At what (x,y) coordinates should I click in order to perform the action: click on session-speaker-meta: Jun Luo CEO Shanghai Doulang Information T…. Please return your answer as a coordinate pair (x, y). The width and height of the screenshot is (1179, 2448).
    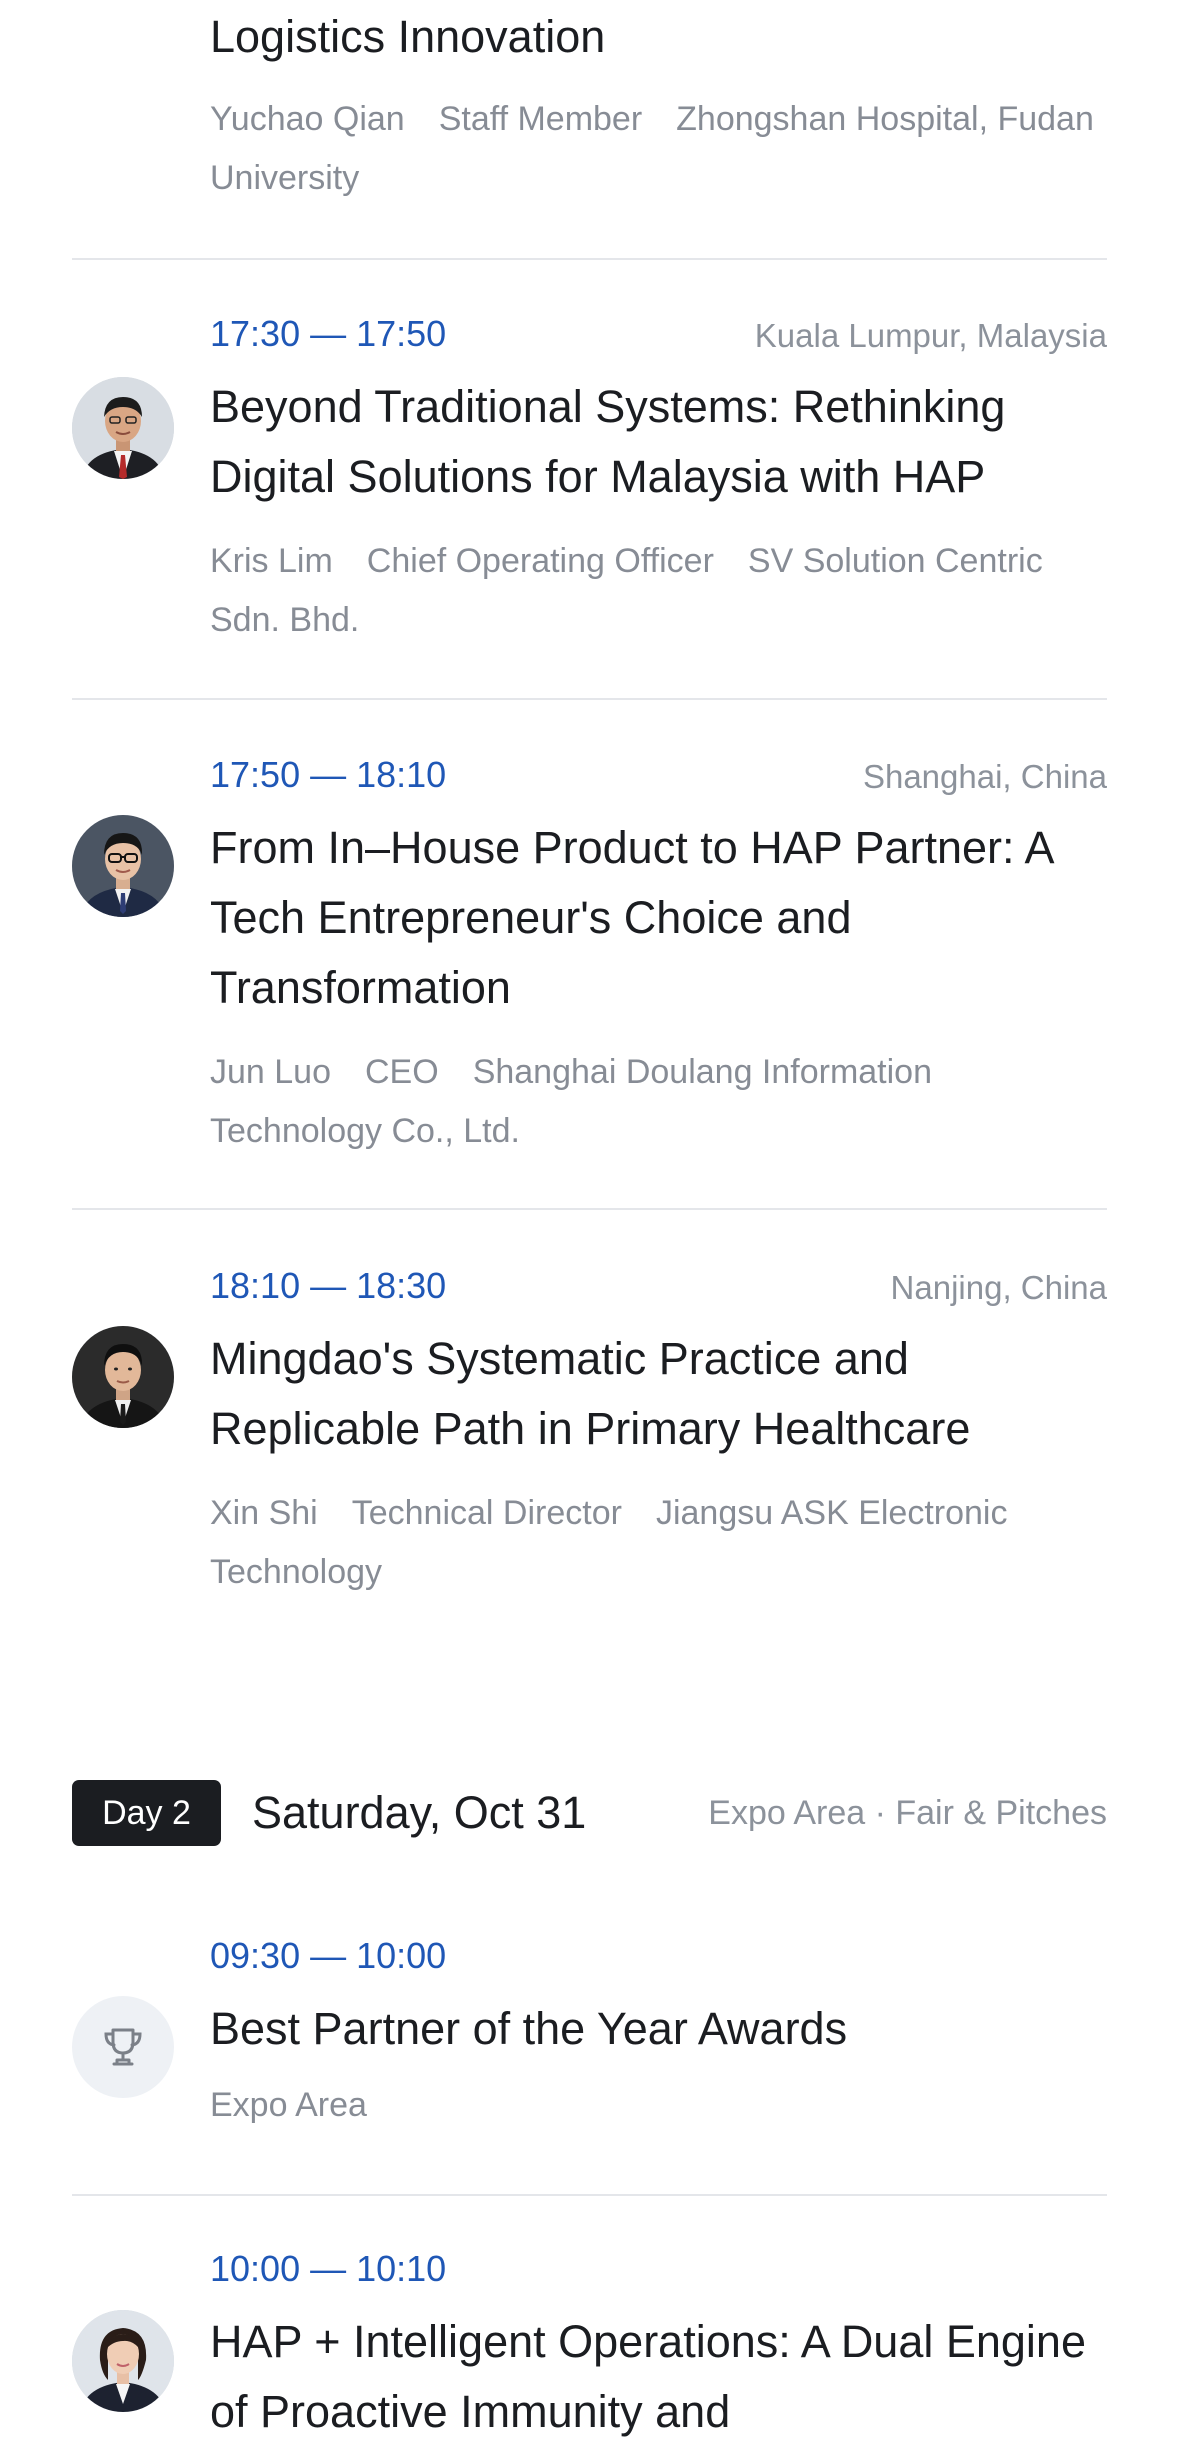
    Looking at the image, I should click on (658, 1102).